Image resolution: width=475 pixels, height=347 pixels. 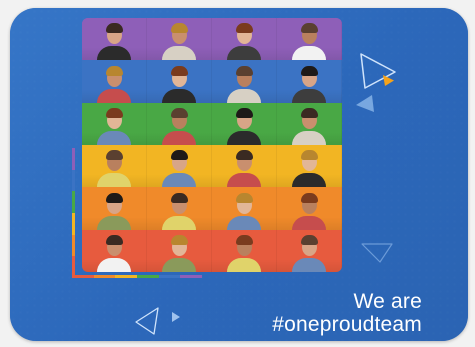 I want to click on tagline-line-1: We are, so click(x=387, y=301).